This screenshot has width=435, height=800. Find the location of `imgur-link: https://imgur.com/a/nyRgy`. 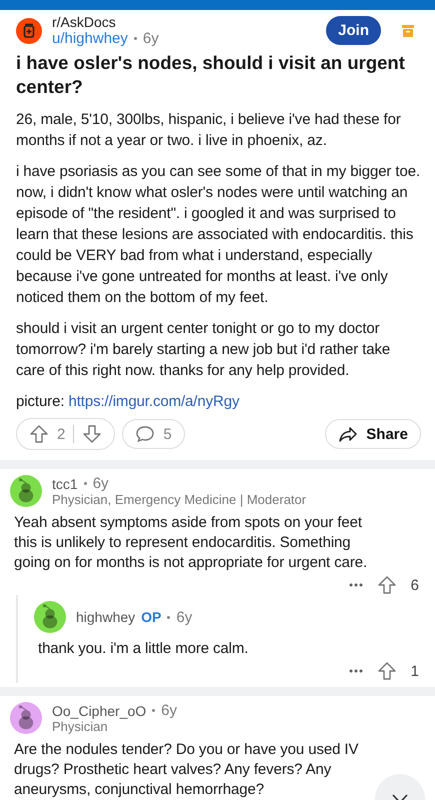

imgur-link: https://imgur.com/a/nyRgy is located at coordinates (154, 401).